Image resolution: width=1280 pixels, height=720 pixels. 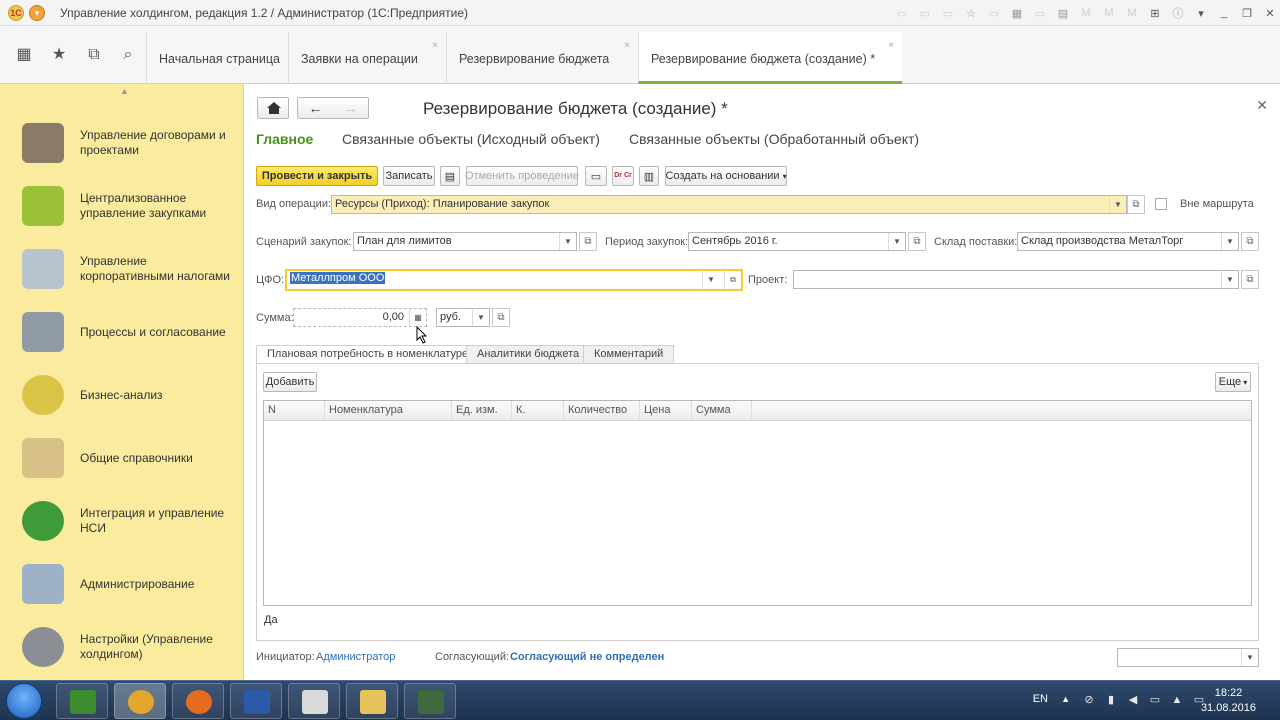 I want to click on close-icon: ✕, so click(x=1270, y=13).